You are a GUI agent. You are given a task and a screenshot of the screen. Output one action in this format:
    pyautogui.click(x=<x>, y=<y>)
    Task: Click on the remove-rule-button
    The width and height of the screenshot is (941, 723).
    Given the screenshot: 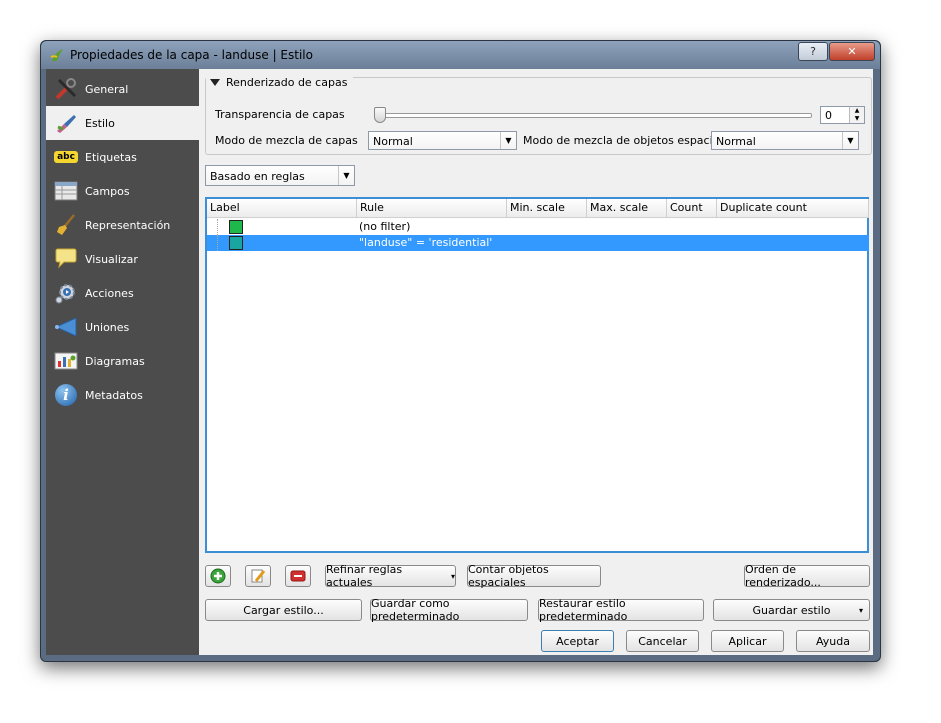 What is the action you would take?
    pyautogui.click(x=298, y=576)
    